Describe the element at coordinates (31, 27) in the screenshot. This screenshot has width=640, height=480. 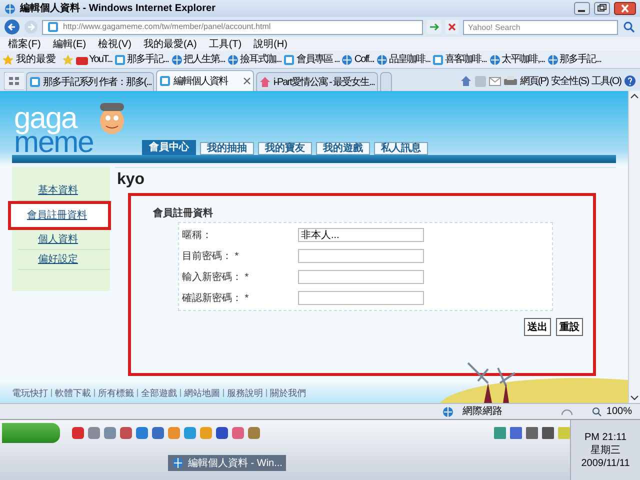
I see `forward-icon` at that location.